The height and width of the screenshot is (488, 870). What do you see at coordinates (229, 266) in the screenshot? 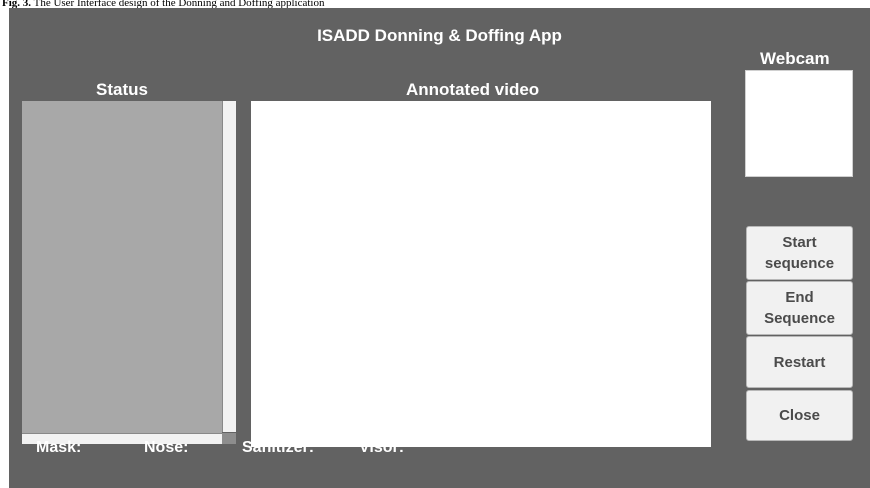
I see `status-vertical-scrollbar` at bounding box center [229, 266].